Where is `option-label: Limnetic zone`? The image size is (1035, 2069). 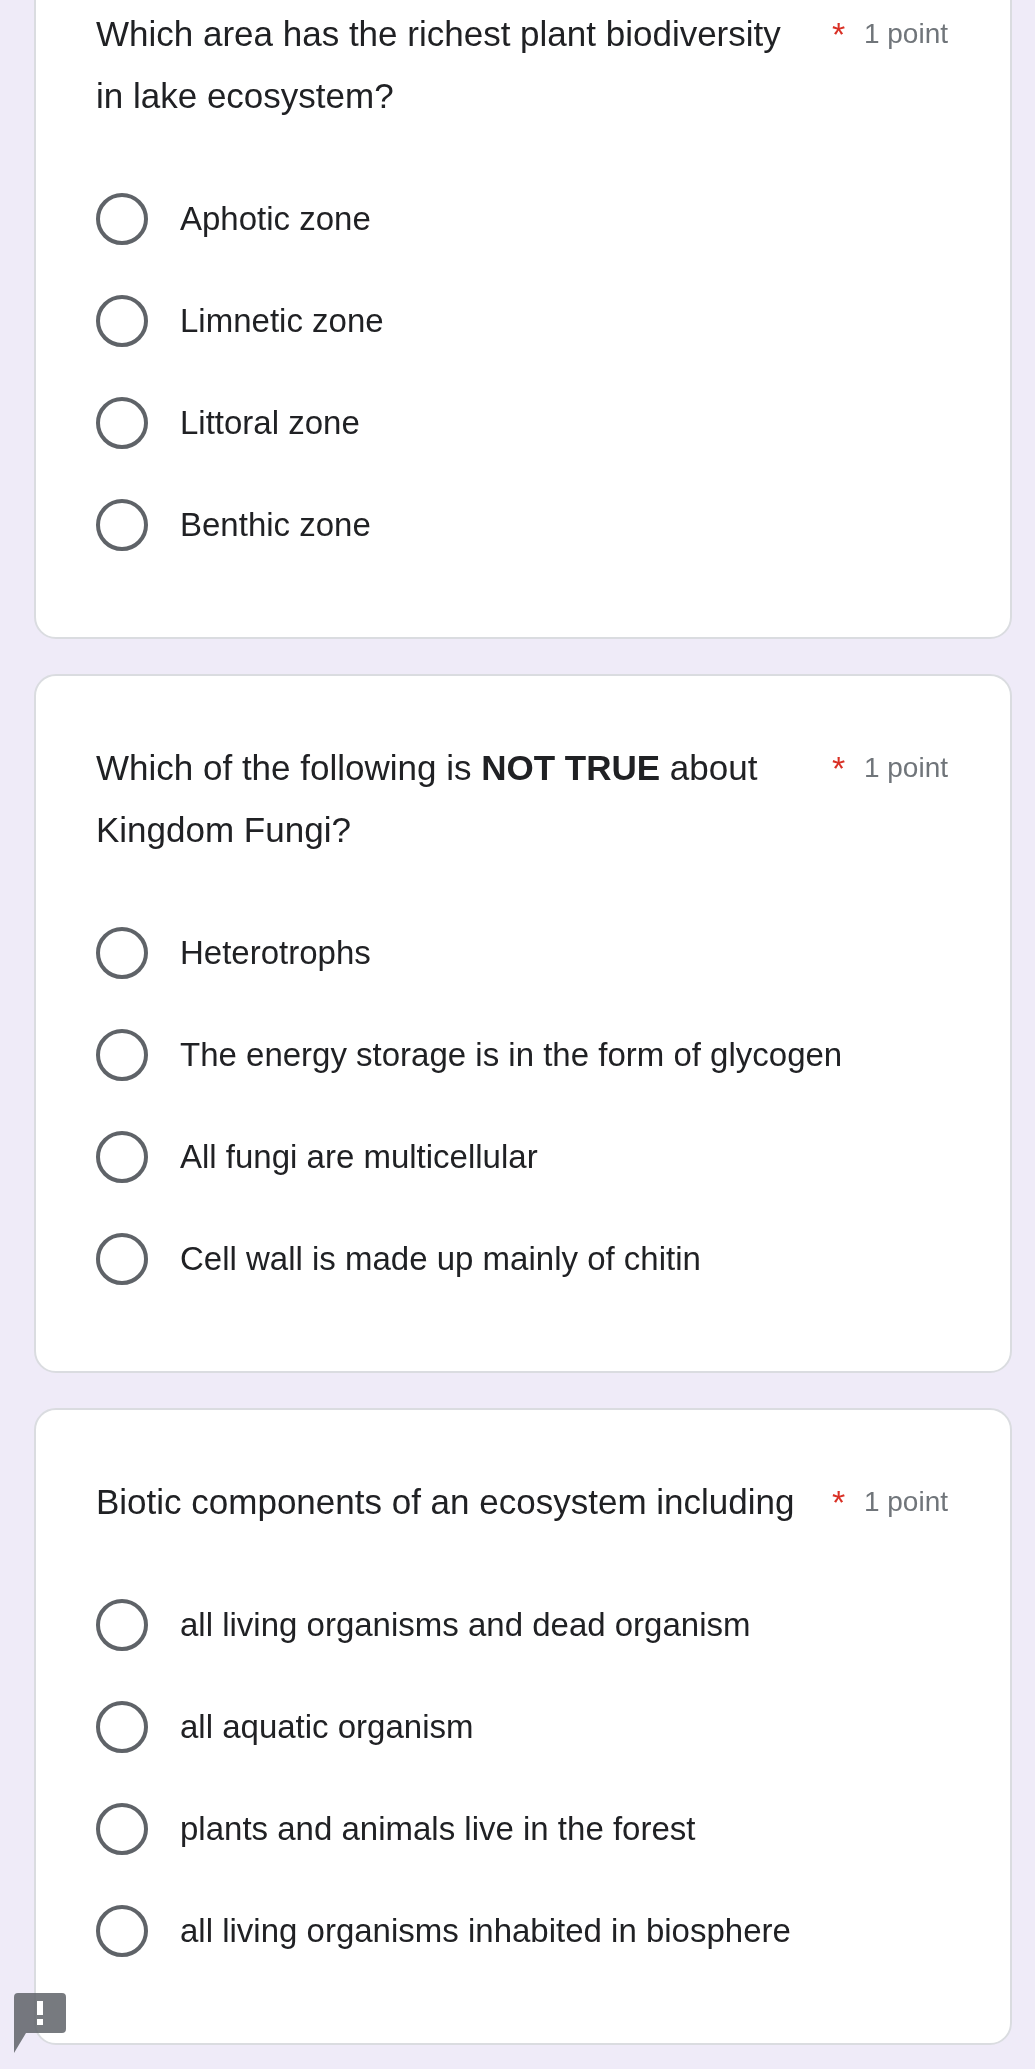
option-label: Limnetic zone is located at coordinates (282, 321).